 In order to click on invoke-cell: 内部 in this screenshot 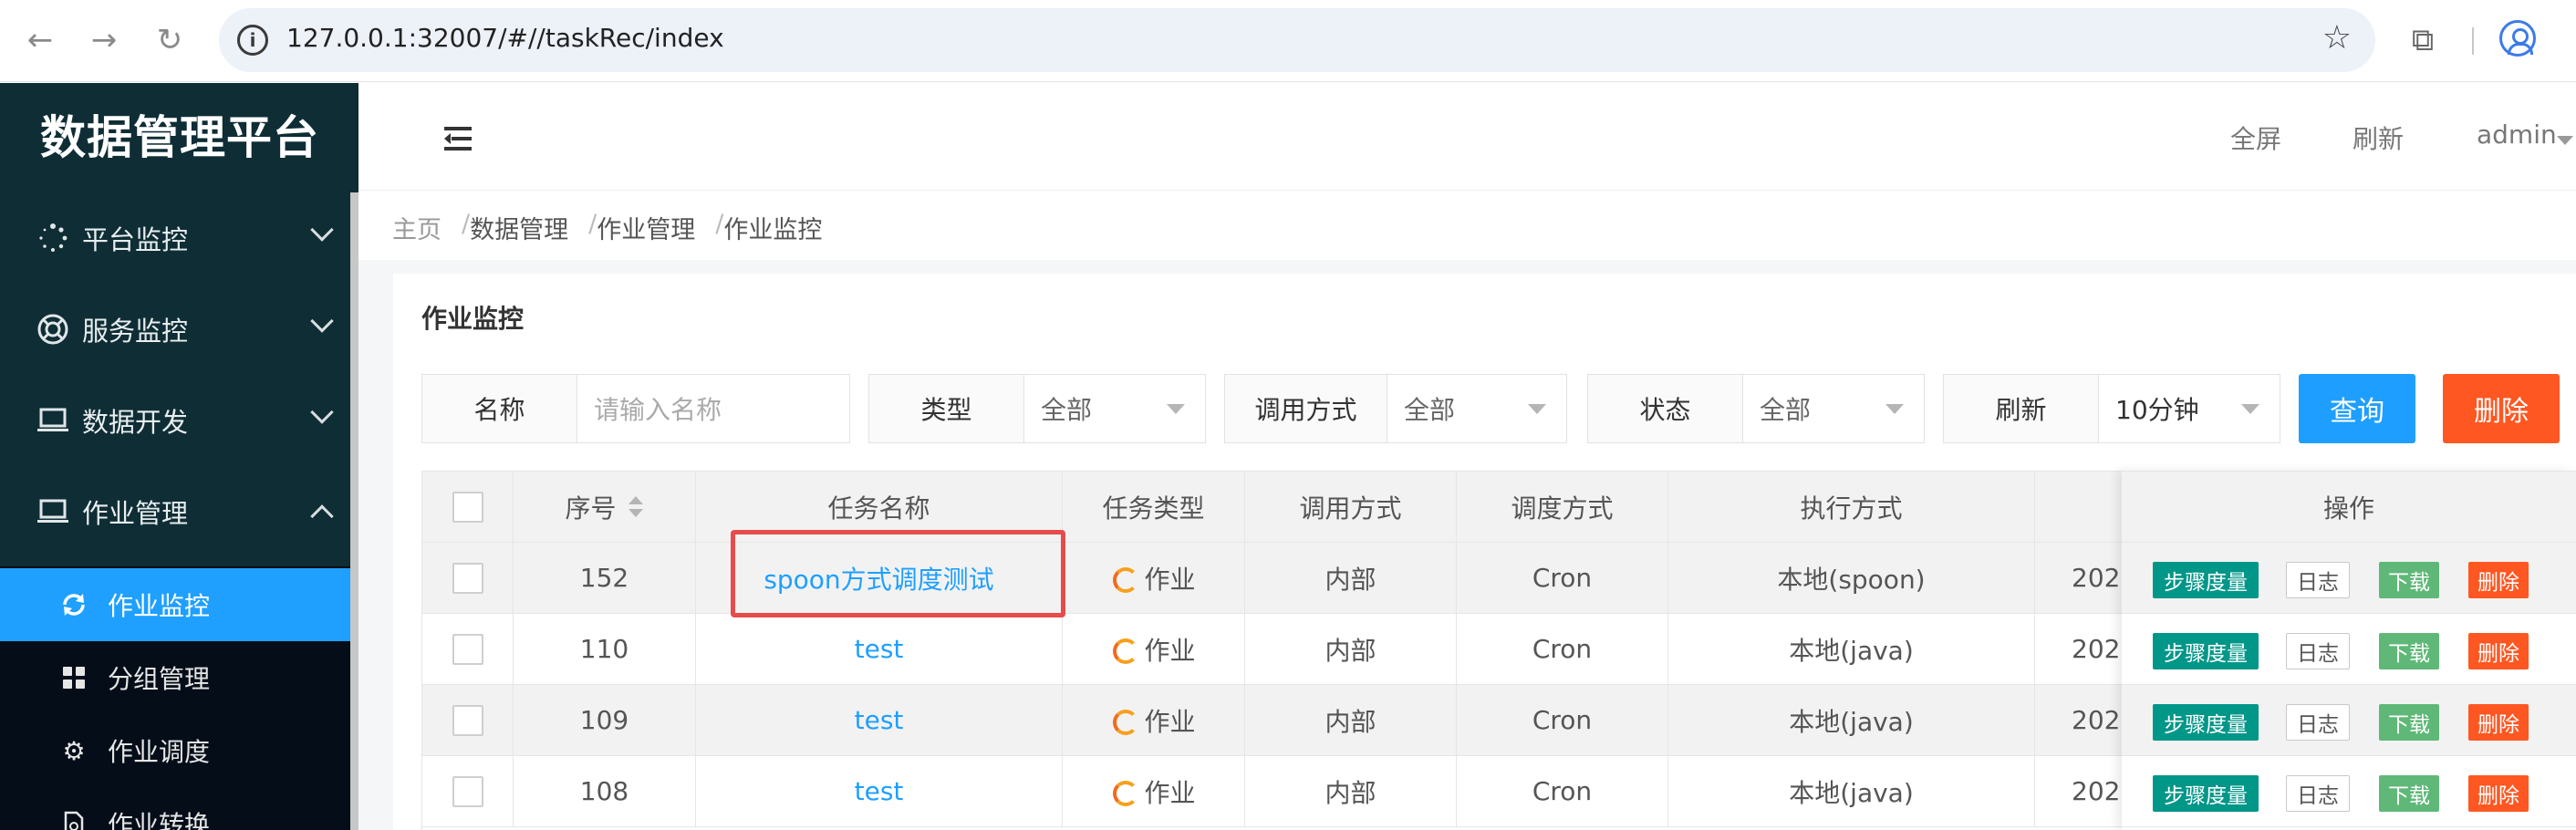, I will do `click(1351, 791)`.